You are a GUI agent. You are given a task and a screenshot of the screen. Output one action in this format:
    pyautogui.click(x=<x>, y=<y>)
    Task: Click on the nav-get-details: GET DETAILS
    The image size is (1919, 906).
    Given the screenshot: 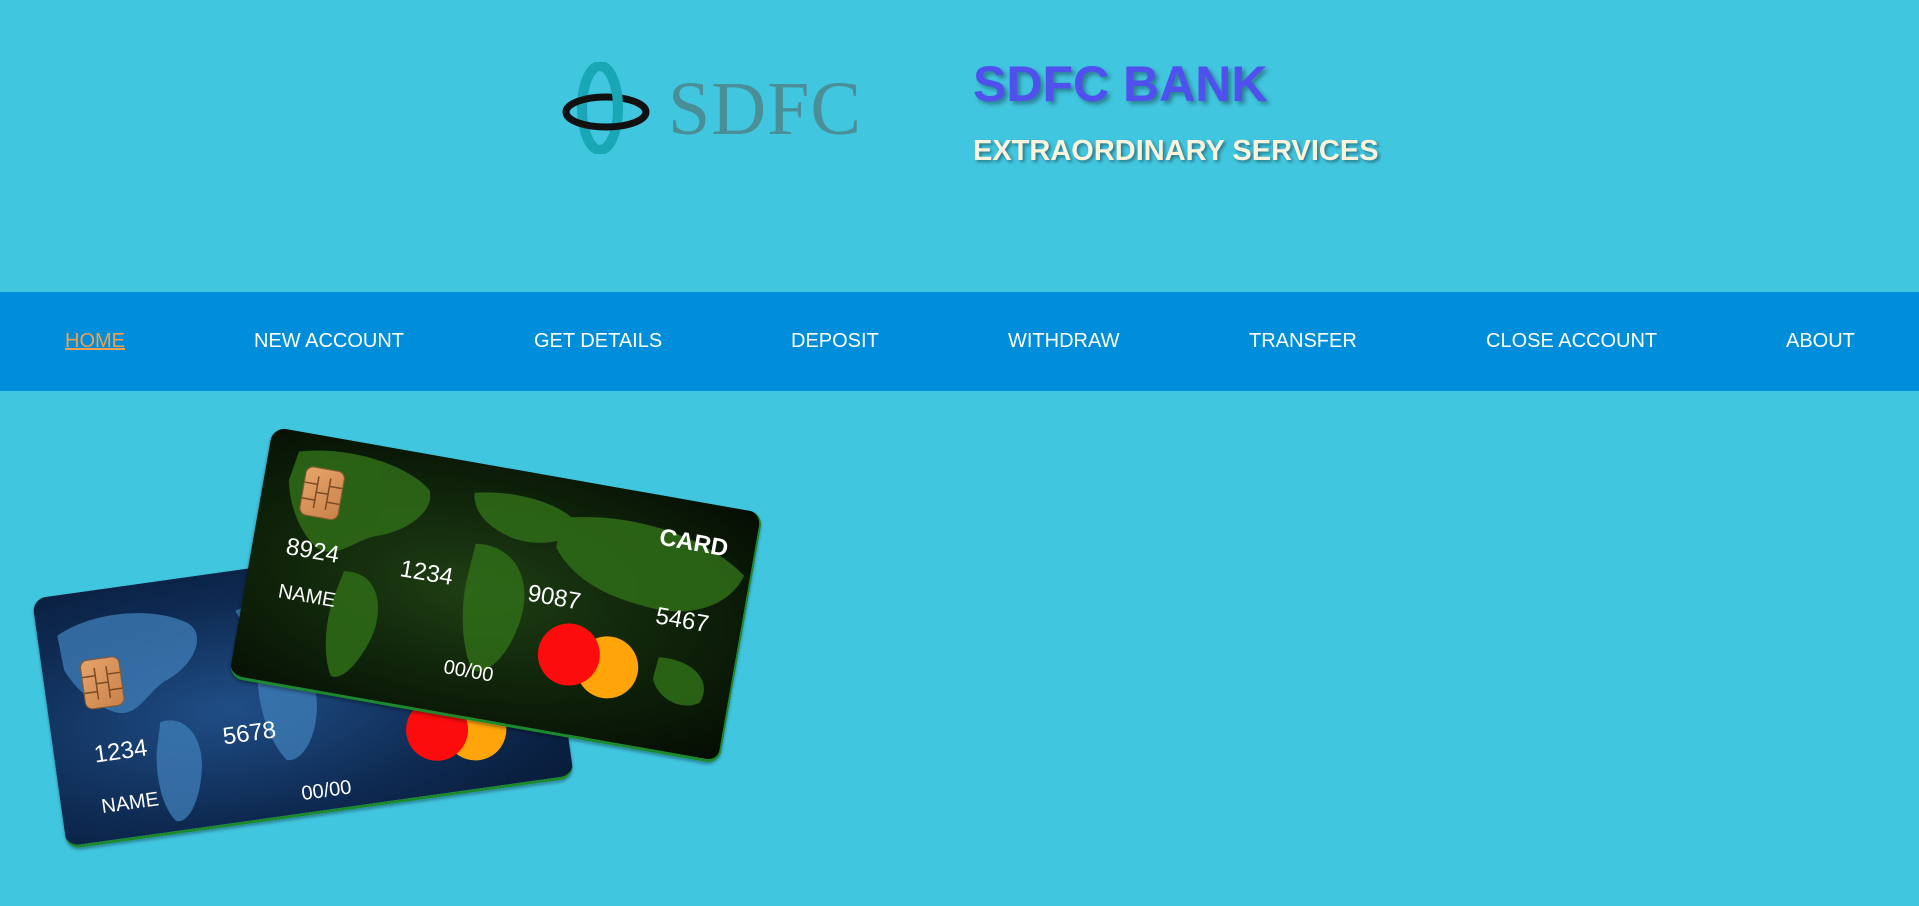 What is the action you would take?
    pyautogui.click(x=598, y=341)
    